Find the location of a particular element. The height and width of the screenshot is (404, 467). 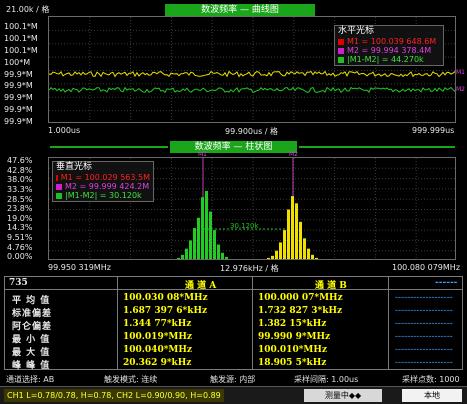

stat-value-a: 100.030 08*MHz is located at coordinates (165, 298).